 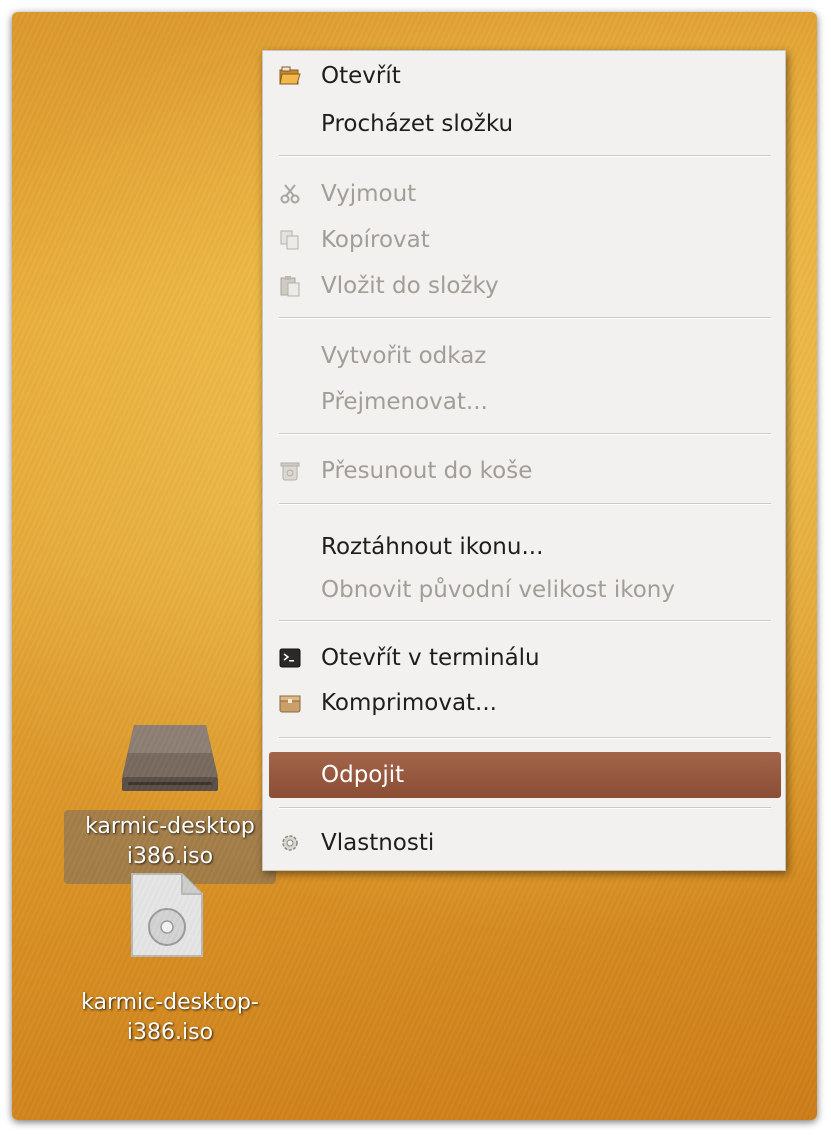 What do you see at coordinates (524, 194) in the screenshot?
I see `menu-item-cut: Vyjmout` at bounding box center [524, 194].